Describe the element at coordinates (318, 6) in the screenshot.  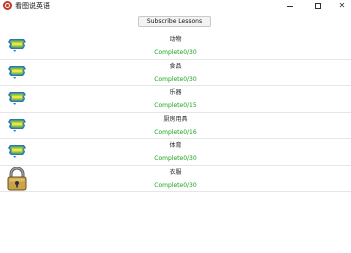
I see `maximize-icon` at that location.